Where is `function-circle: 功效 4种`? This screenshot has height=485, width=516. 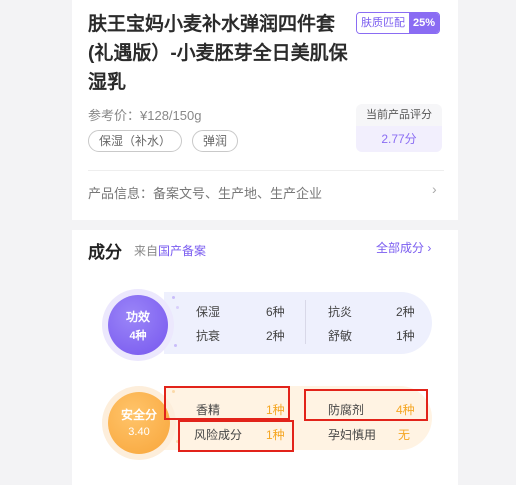
function-circle: 功效 4种 is located at coordinates (138, 325).